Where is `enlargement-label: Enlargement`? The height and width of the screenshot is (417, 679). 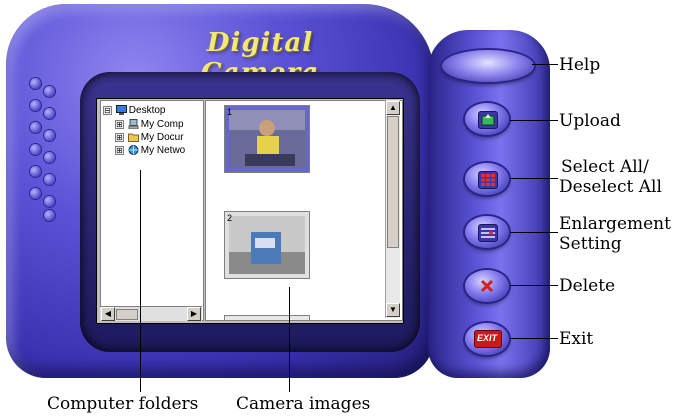 enlargement-label: Enlargement is located at coordinates (615, 224).